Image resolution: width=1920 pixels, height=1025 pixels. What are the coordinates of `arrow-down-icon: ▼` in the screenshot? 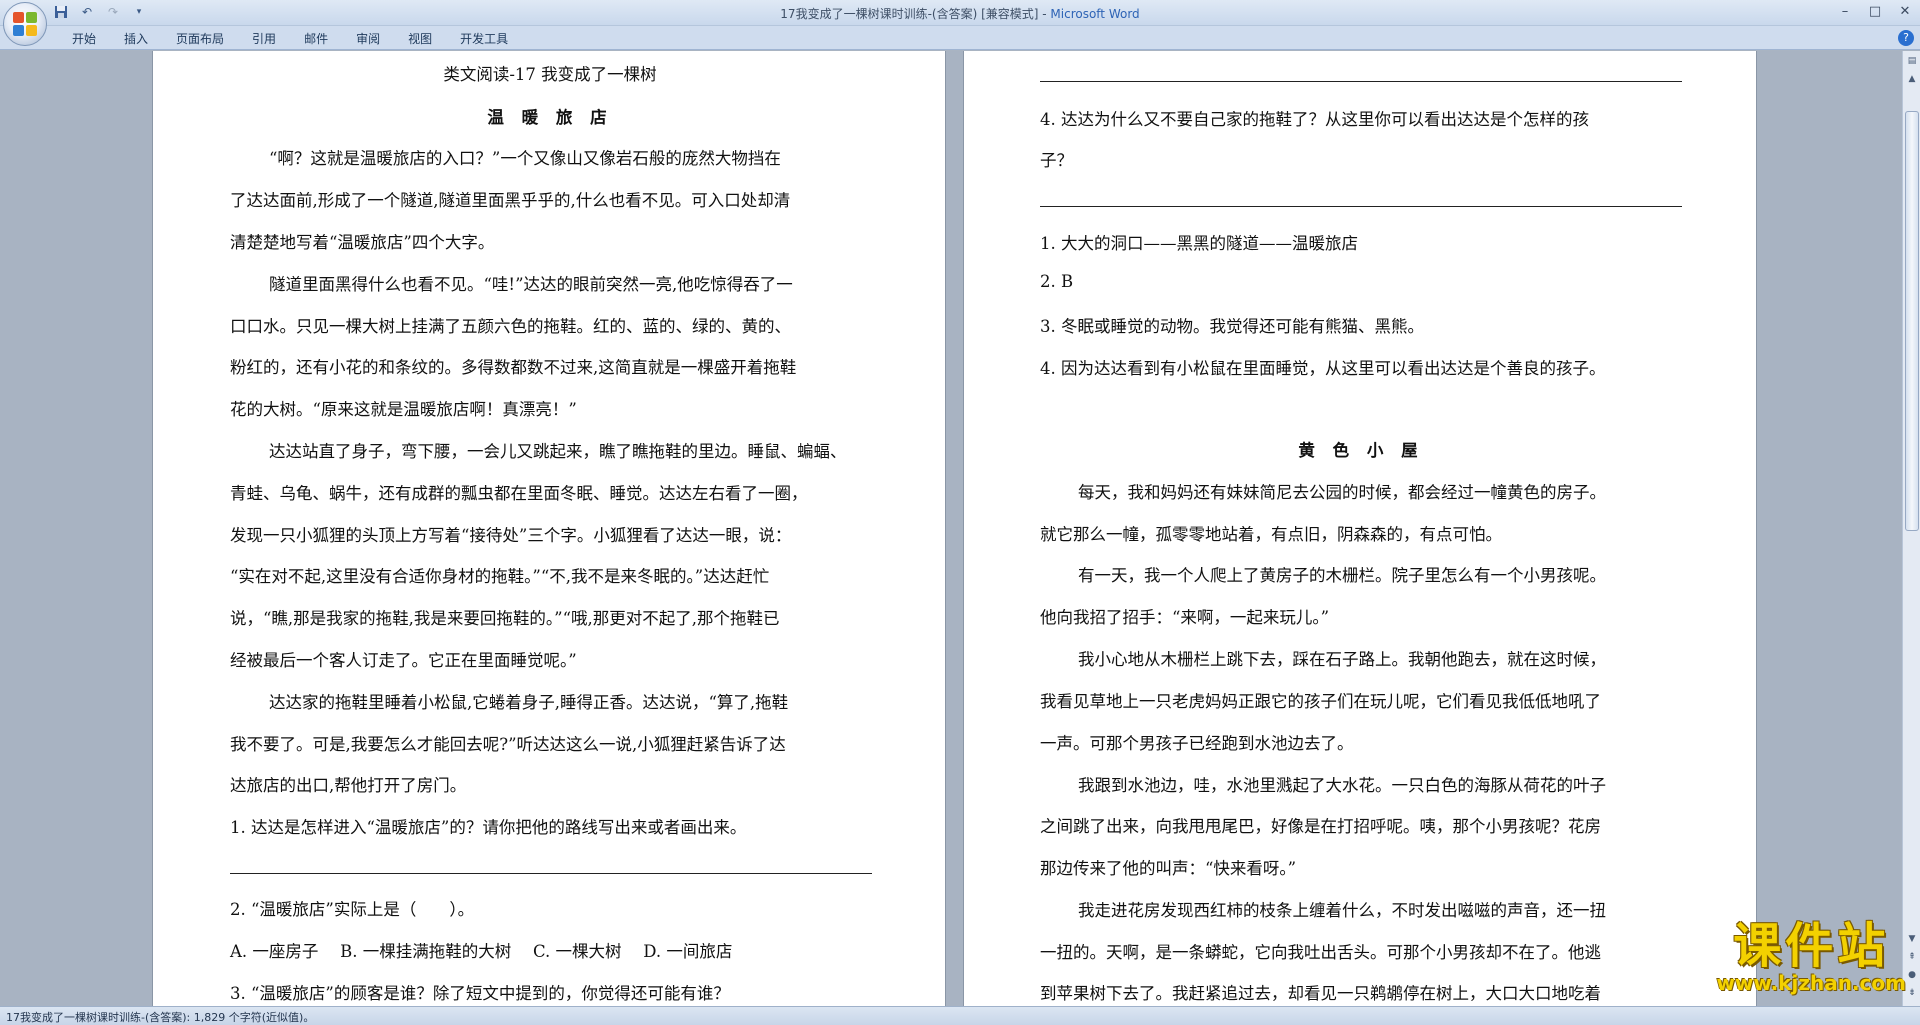 It's located at (1912, 939).